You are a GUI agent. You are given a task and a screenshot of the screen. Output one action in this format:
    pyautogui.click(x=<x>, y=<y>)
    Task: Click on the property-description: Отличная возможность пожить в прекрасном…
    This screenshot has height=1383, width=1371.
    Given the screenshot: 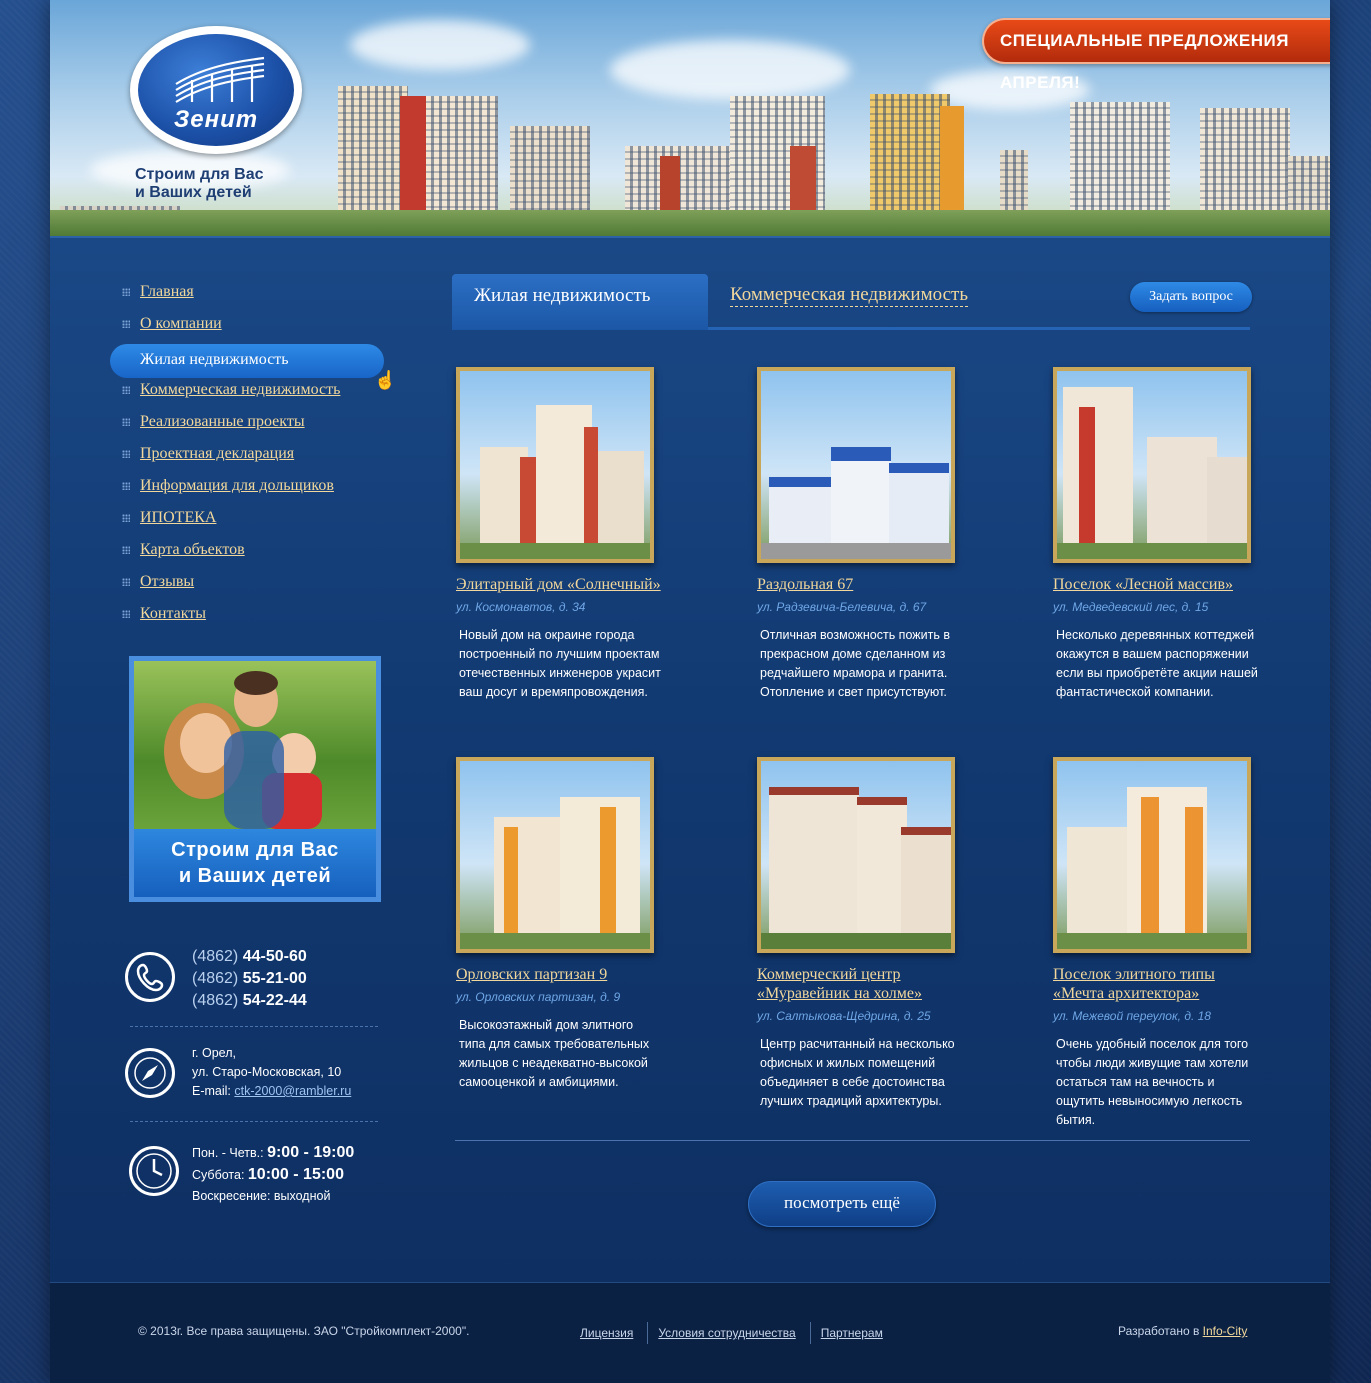 What is the action you would take?
    pyautogui.click(x=855, y=663)
    